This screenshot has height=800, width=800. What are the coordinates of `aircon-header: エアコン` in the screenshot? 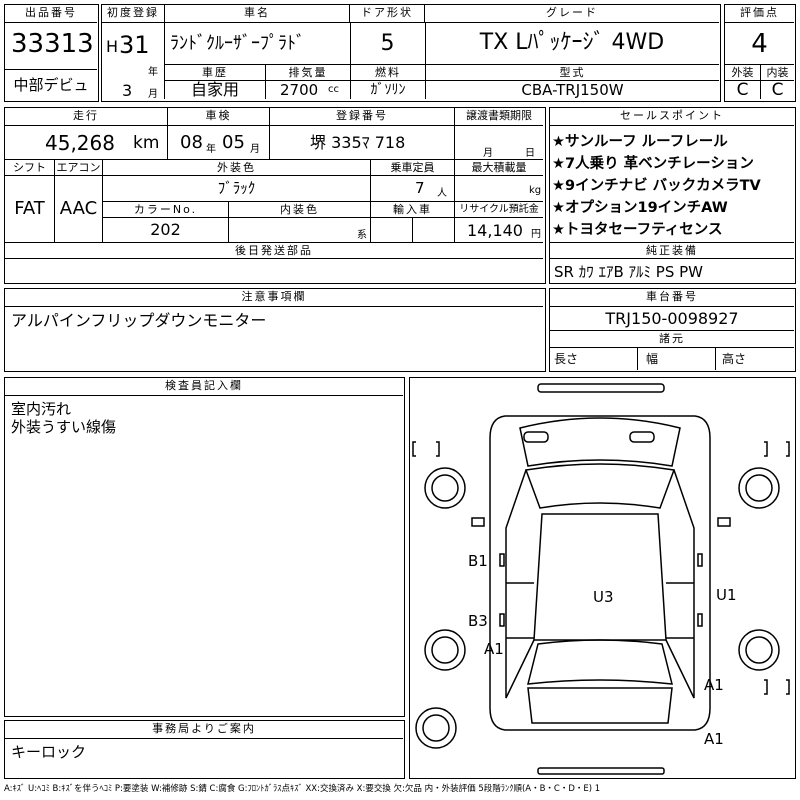 It's located at (79, 167).